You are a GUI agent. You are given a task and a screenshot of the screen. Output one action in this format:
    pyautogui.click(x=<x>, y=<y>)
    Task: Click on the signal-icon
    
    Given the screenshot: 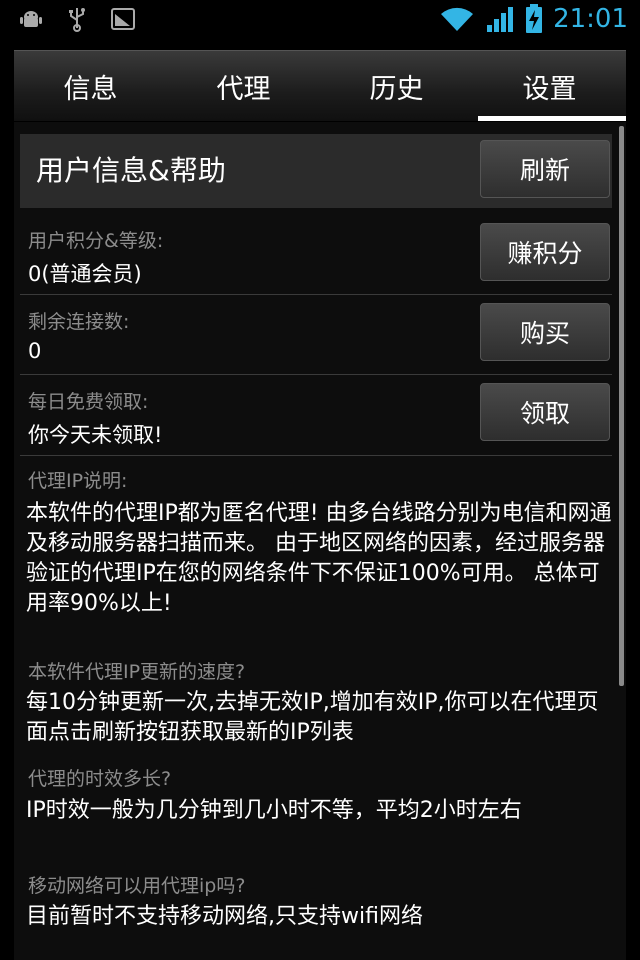 What is the action you would take?
    pyautogui.click(x=500, y=19)
    